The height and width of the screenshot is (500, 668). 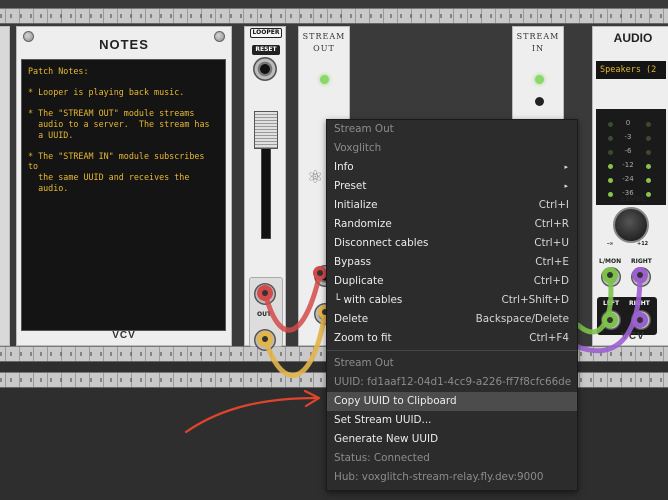 I want to click on red-arrow-icon, so click(x=252, y=415).